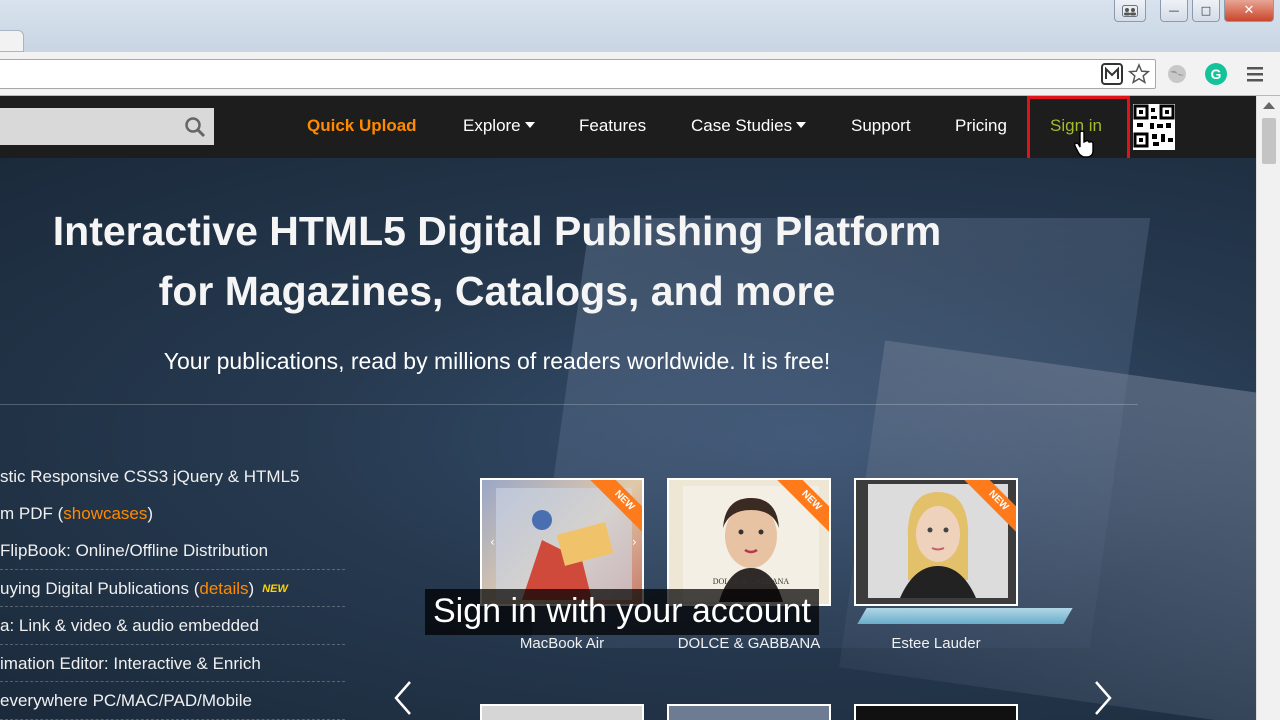 This screenshot has height=720, width=1280. Describe the element at coordinates (1139, 74) in the screenshot. I see `star-icon` at that location.